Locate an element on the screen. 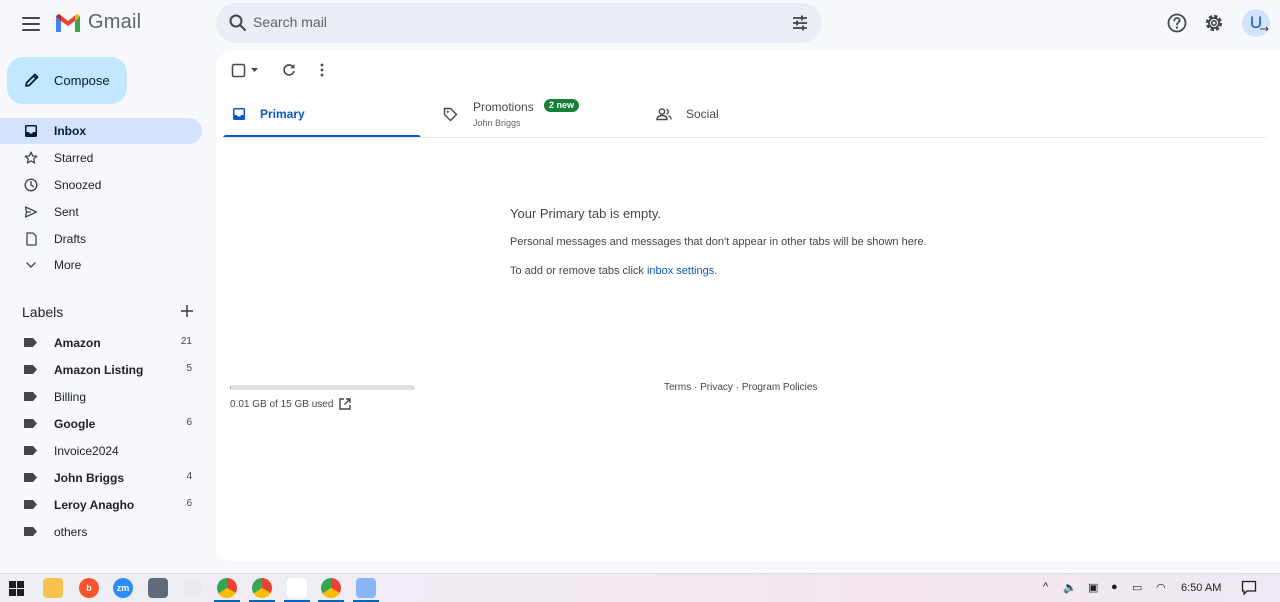  compose-label: Compose is located at coordinates (82, 80).